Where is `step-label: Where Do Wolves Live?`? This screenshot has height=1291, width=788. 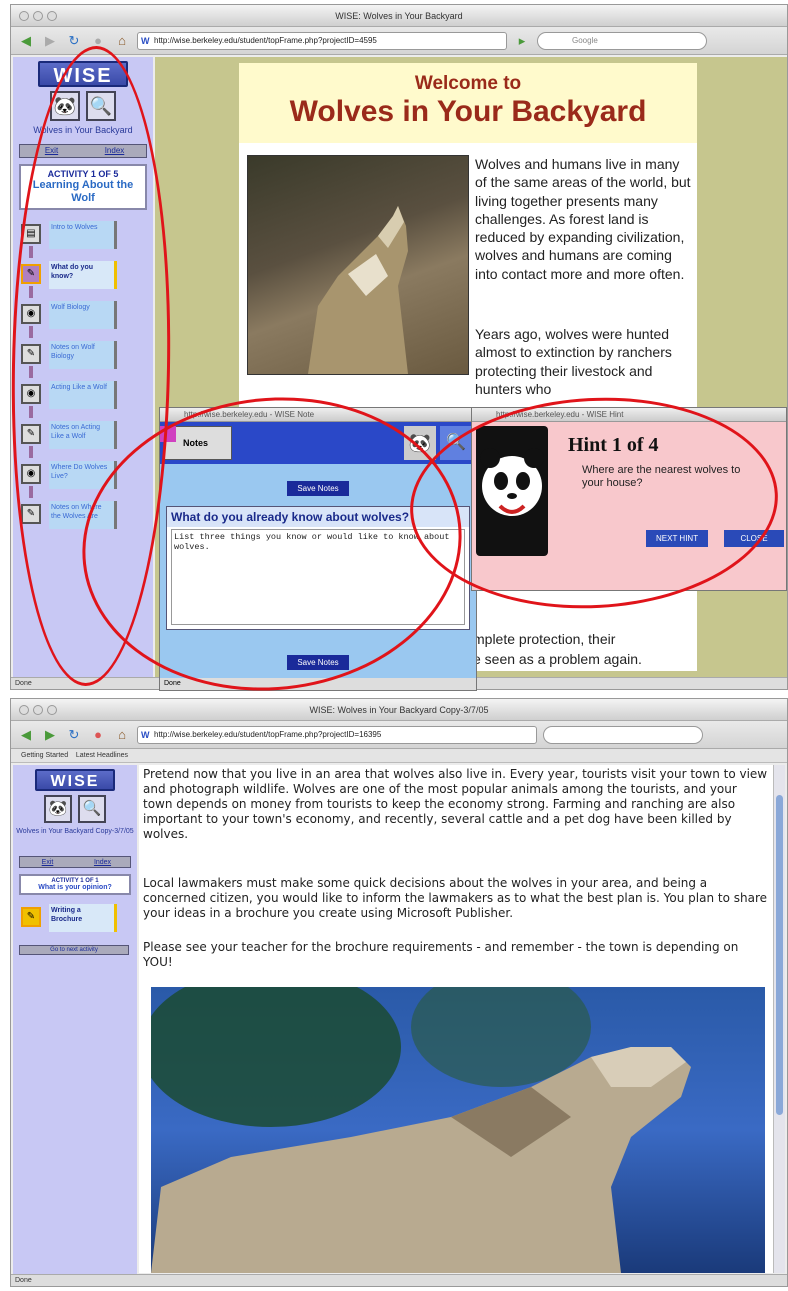 step-label: Where Do Wolves Live? is located at coordinates (83, 475).